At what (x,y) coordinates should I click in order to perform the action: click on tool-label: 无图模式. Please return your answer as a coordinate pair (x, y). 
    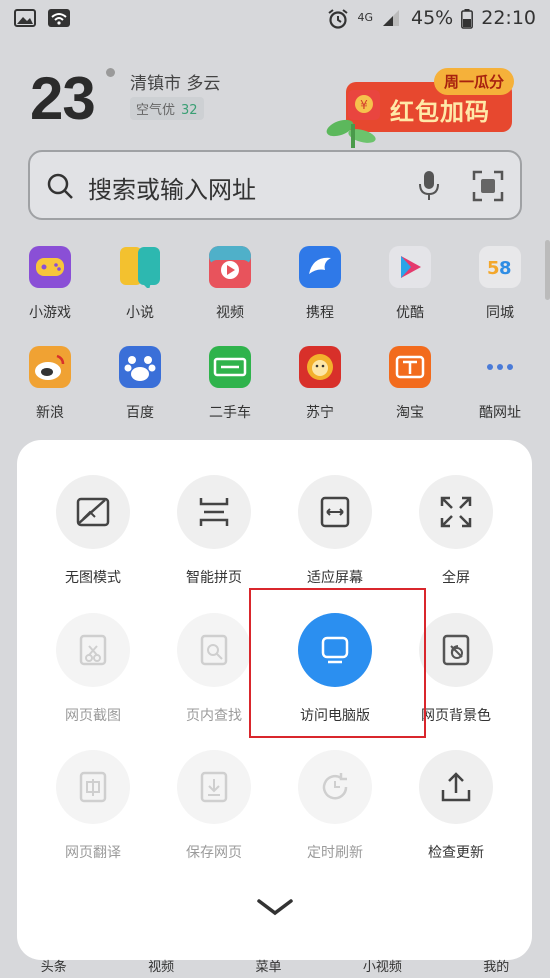
    Looking at the image, I should click on (93, 578).